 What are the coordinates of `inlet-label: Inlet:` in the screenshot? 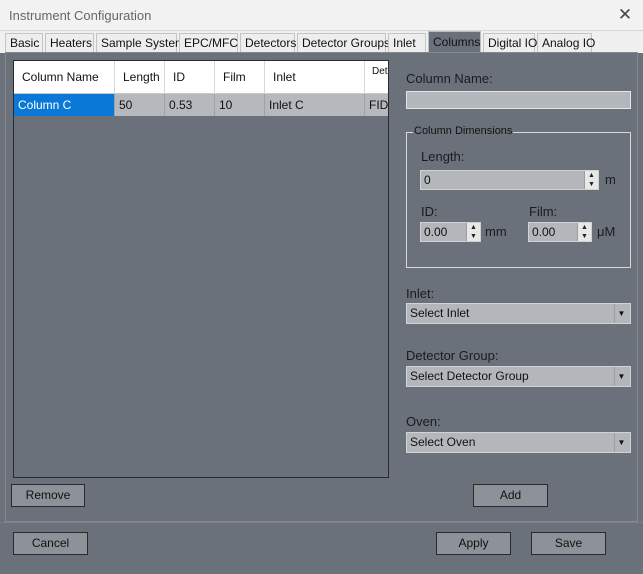 It's located at (420, 293).